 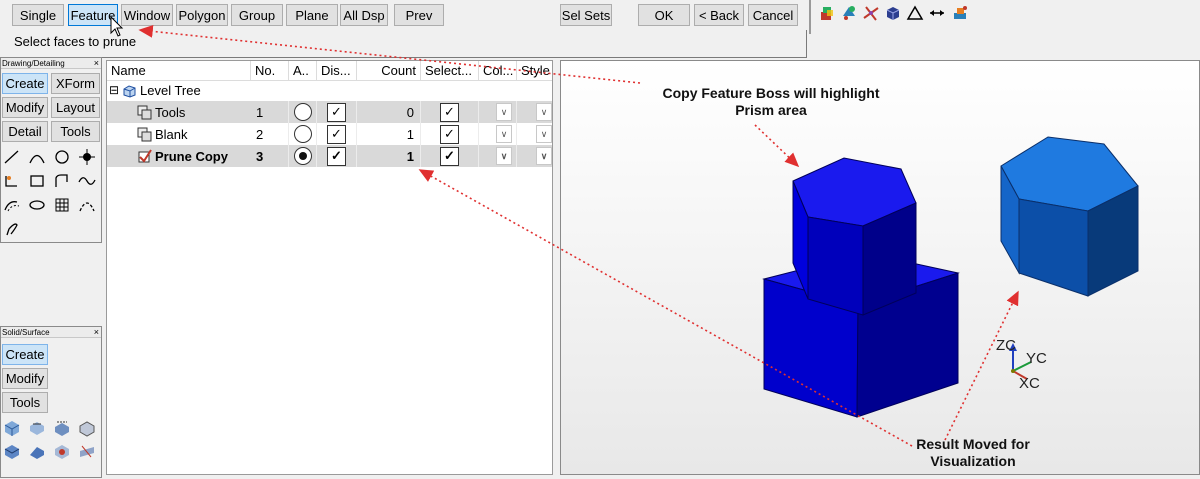 What do you see at coordinates (303, 71) in the screenshot?
I see `column-header-active: A..` at bounding box center [303, 71].